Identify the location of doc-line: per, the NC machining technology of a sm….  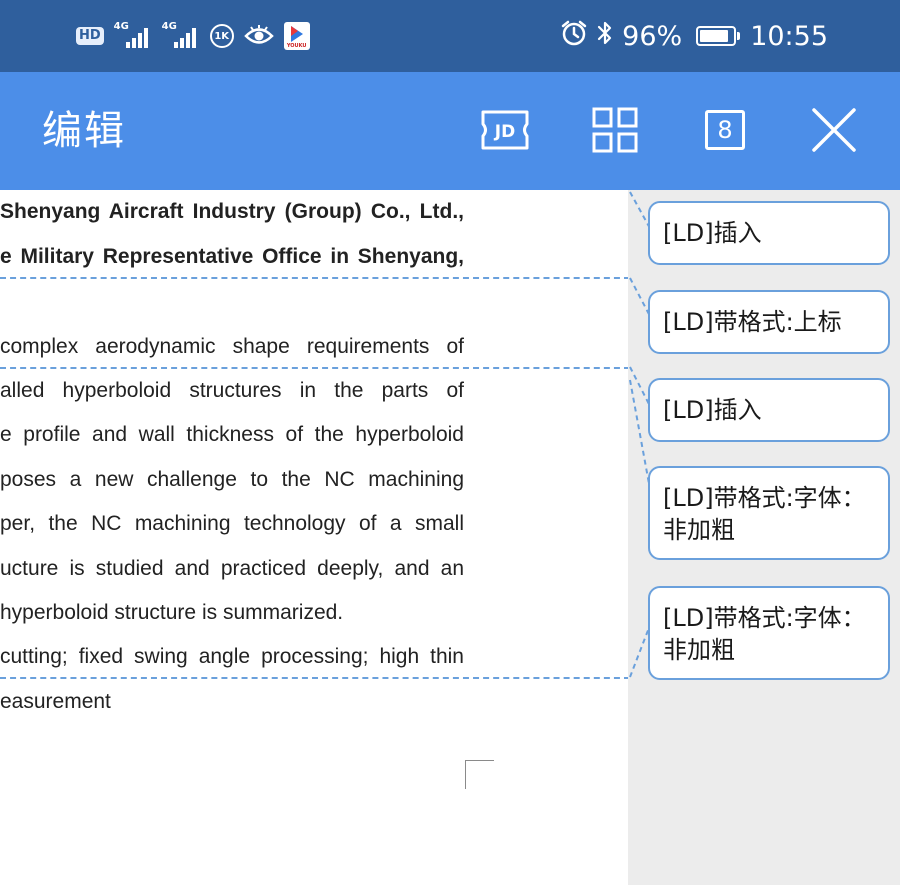
(232, 523).